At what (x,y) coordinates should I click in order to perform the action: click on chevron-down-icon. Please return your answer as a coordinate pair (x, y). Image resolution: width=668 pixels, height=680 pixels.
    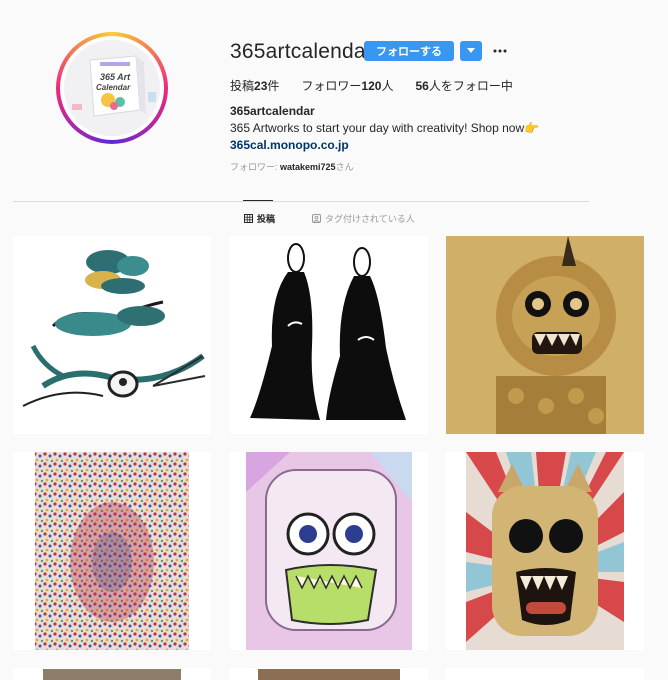
    Looking at the image, I should click on (471, 50).